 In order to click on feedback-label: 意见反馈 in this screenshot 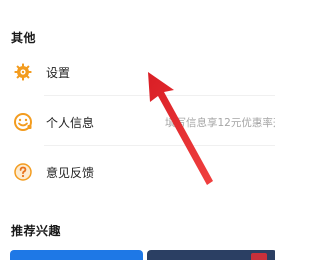, I will do `click(70, 173)`.